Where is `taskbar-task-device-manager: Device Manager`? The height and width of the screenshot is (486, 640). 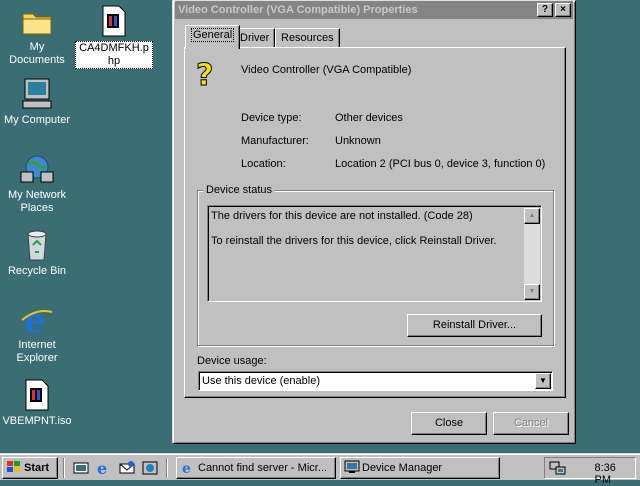 taskbar-task-device-manager: Device Manager is located at coordinates (420, 468).